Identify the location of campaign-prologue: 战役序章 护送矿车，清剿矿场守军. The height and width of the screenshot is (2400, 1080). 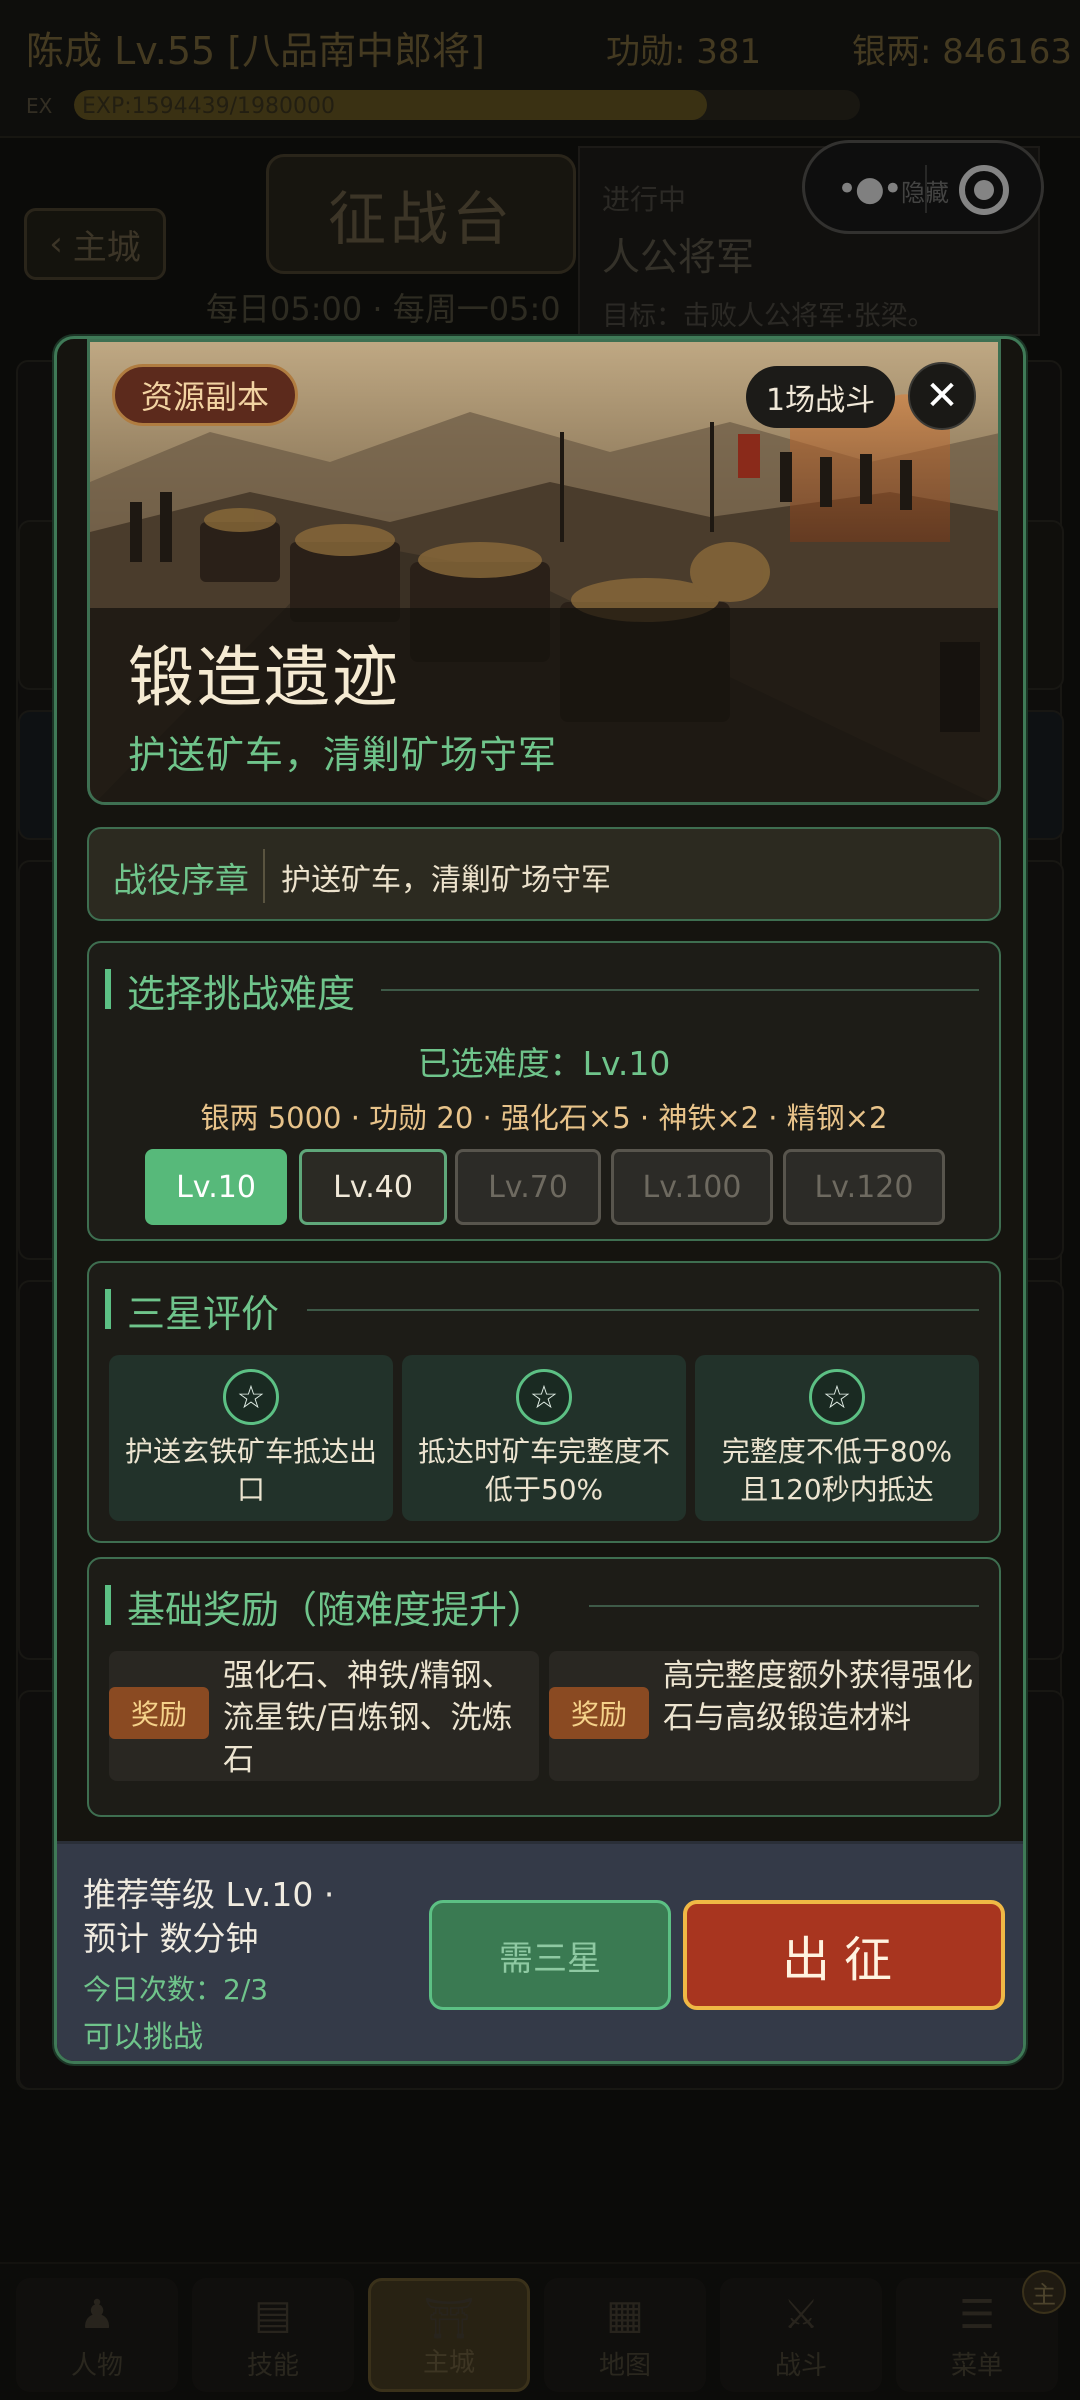
(544, 874).